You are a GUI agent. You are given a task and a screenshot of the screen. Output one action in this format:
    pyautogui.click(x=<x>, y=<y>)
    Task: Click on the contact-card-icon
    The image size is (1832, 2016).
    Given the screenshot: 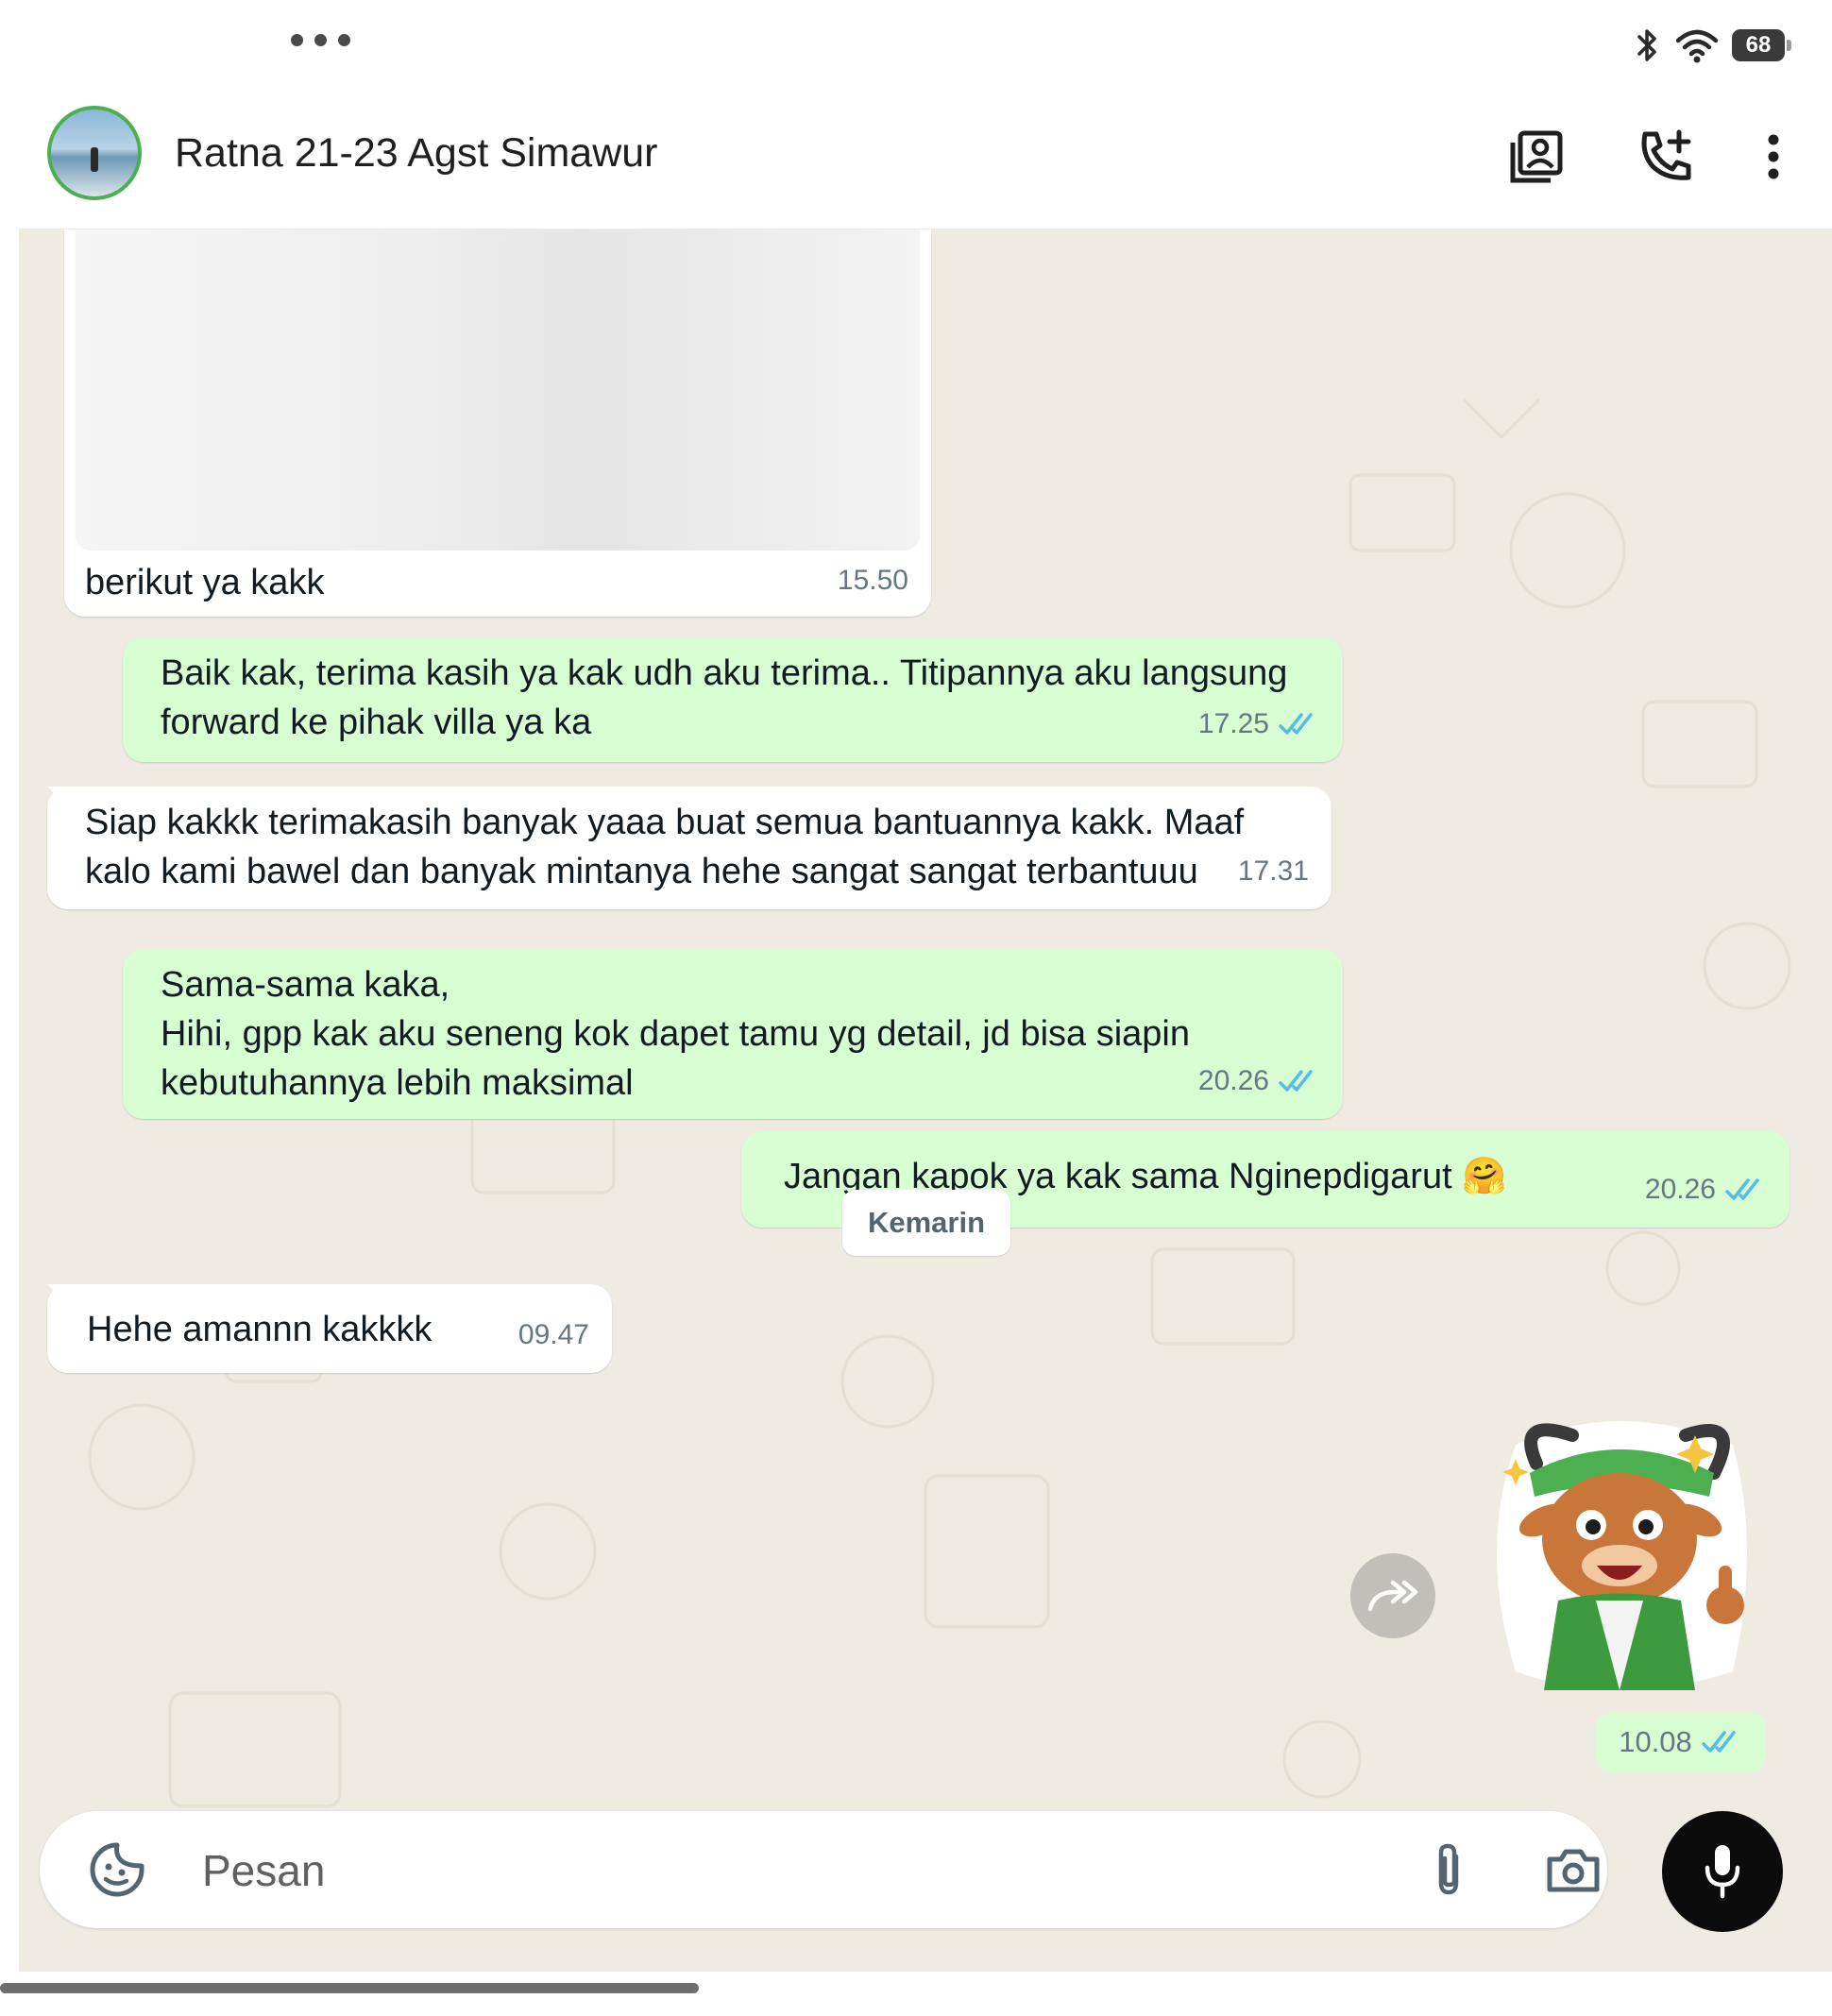 What is the action you would take?
    pyautogui.click(x=1536, y=156)
    